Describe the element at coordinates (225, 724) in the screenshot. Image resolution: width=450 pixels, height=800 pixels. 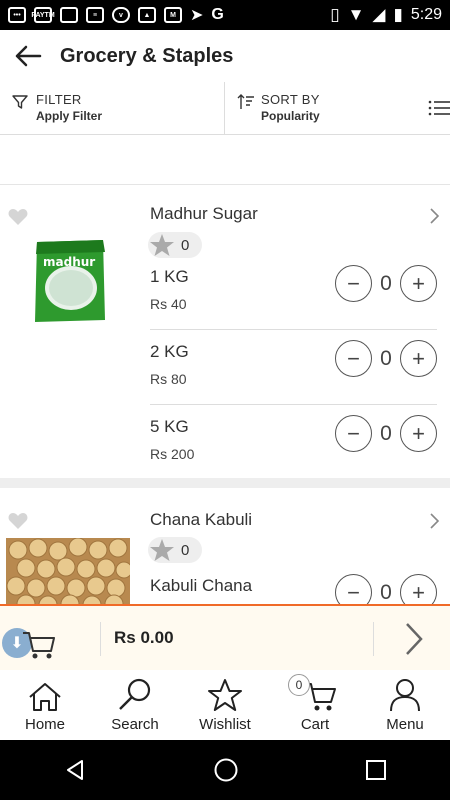
I see `nav-wishlist-label: Wishlist` at that location.